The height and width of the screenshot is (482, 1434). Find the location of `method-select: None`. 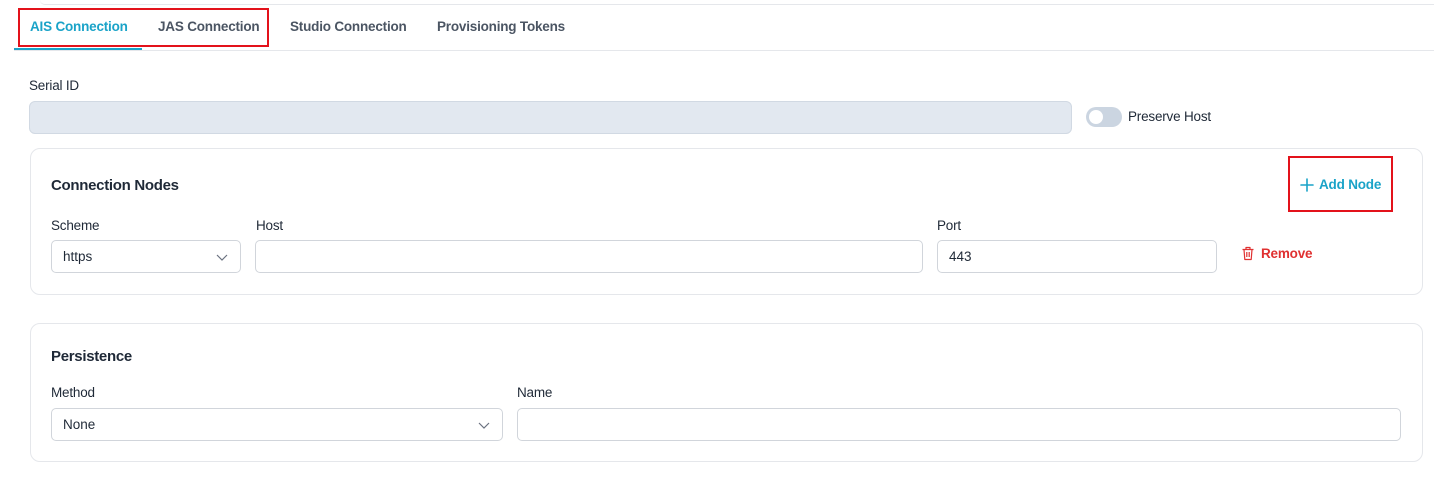

method-select: None is located at coordinates (277, 424).